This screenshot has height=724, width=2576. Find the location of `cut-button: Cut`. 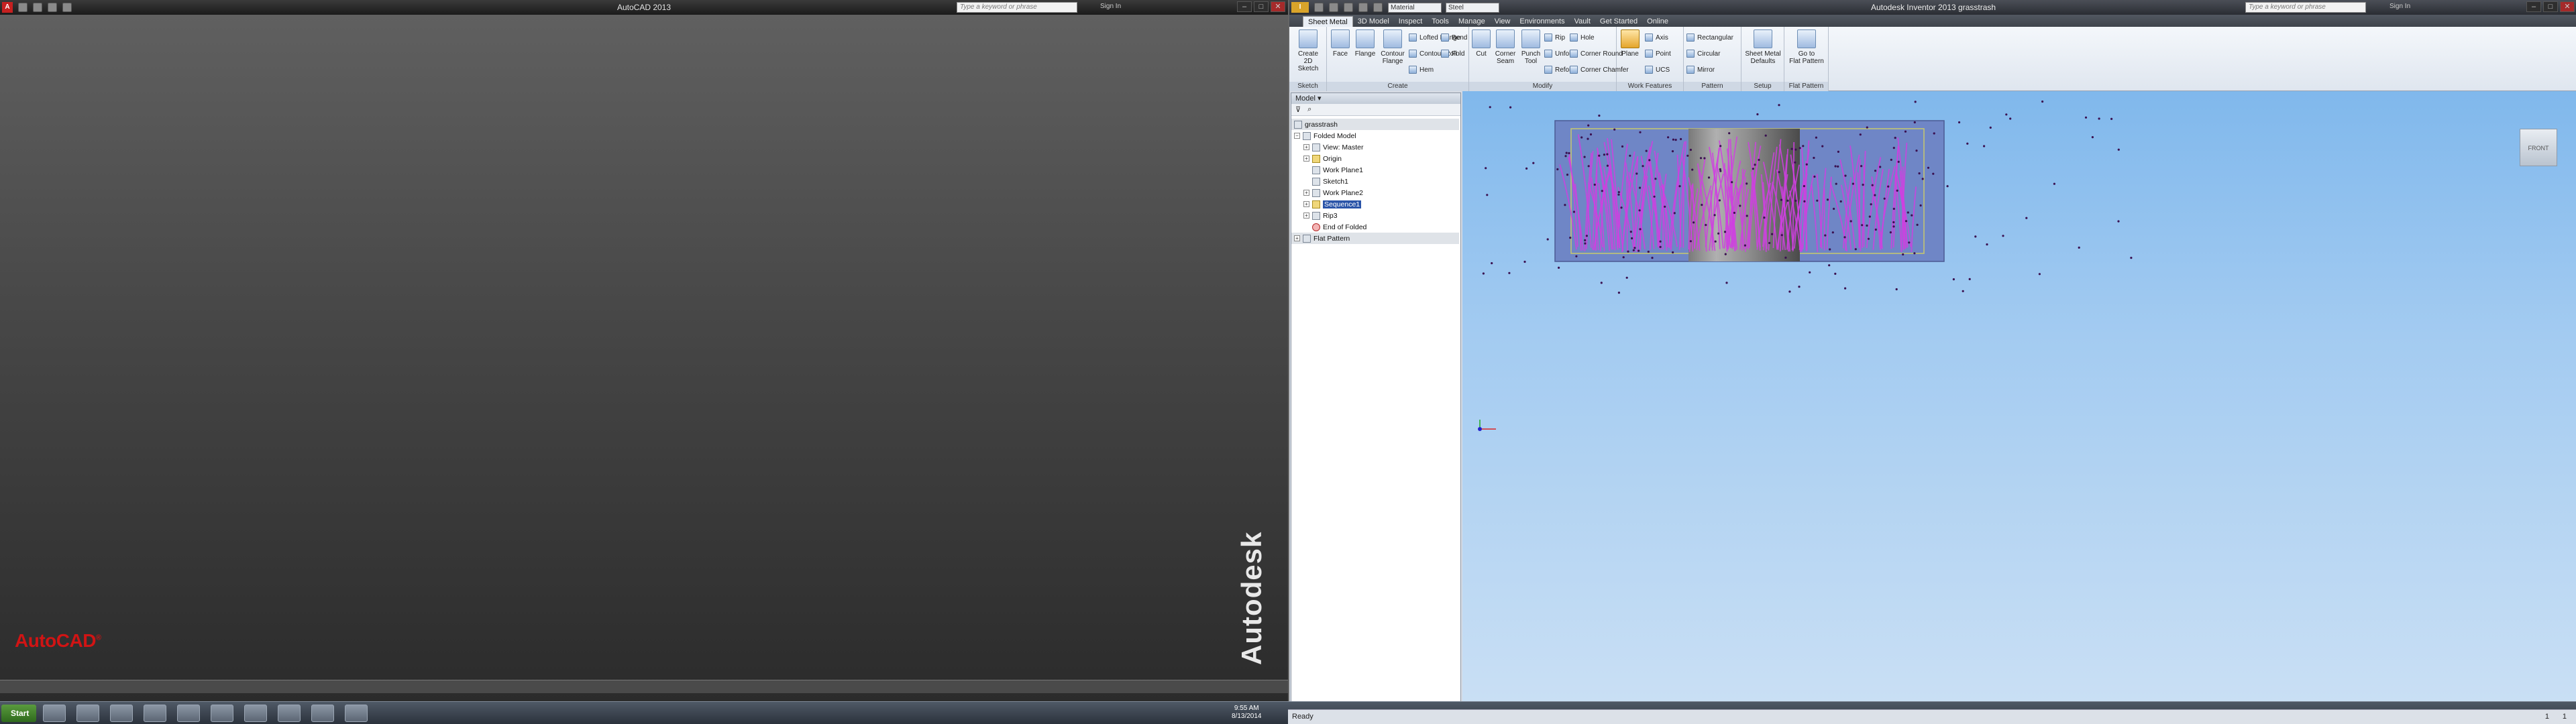

cut-button: Cut is located at coordinates (1481, 43).